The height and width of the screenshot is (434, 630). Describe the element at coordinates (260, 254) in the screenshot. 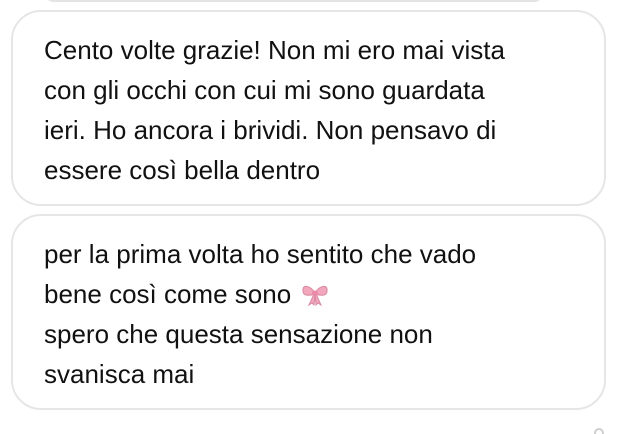

I see `message-text-line: per la prima volta ho sentito che vado` at that location.